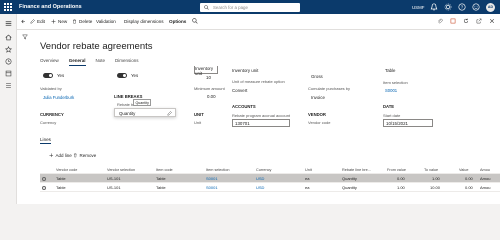  What do you see at coordinates (48, 122) in the screenshot?
I see `currency-label: Currency` at bounding box center [48, 122].